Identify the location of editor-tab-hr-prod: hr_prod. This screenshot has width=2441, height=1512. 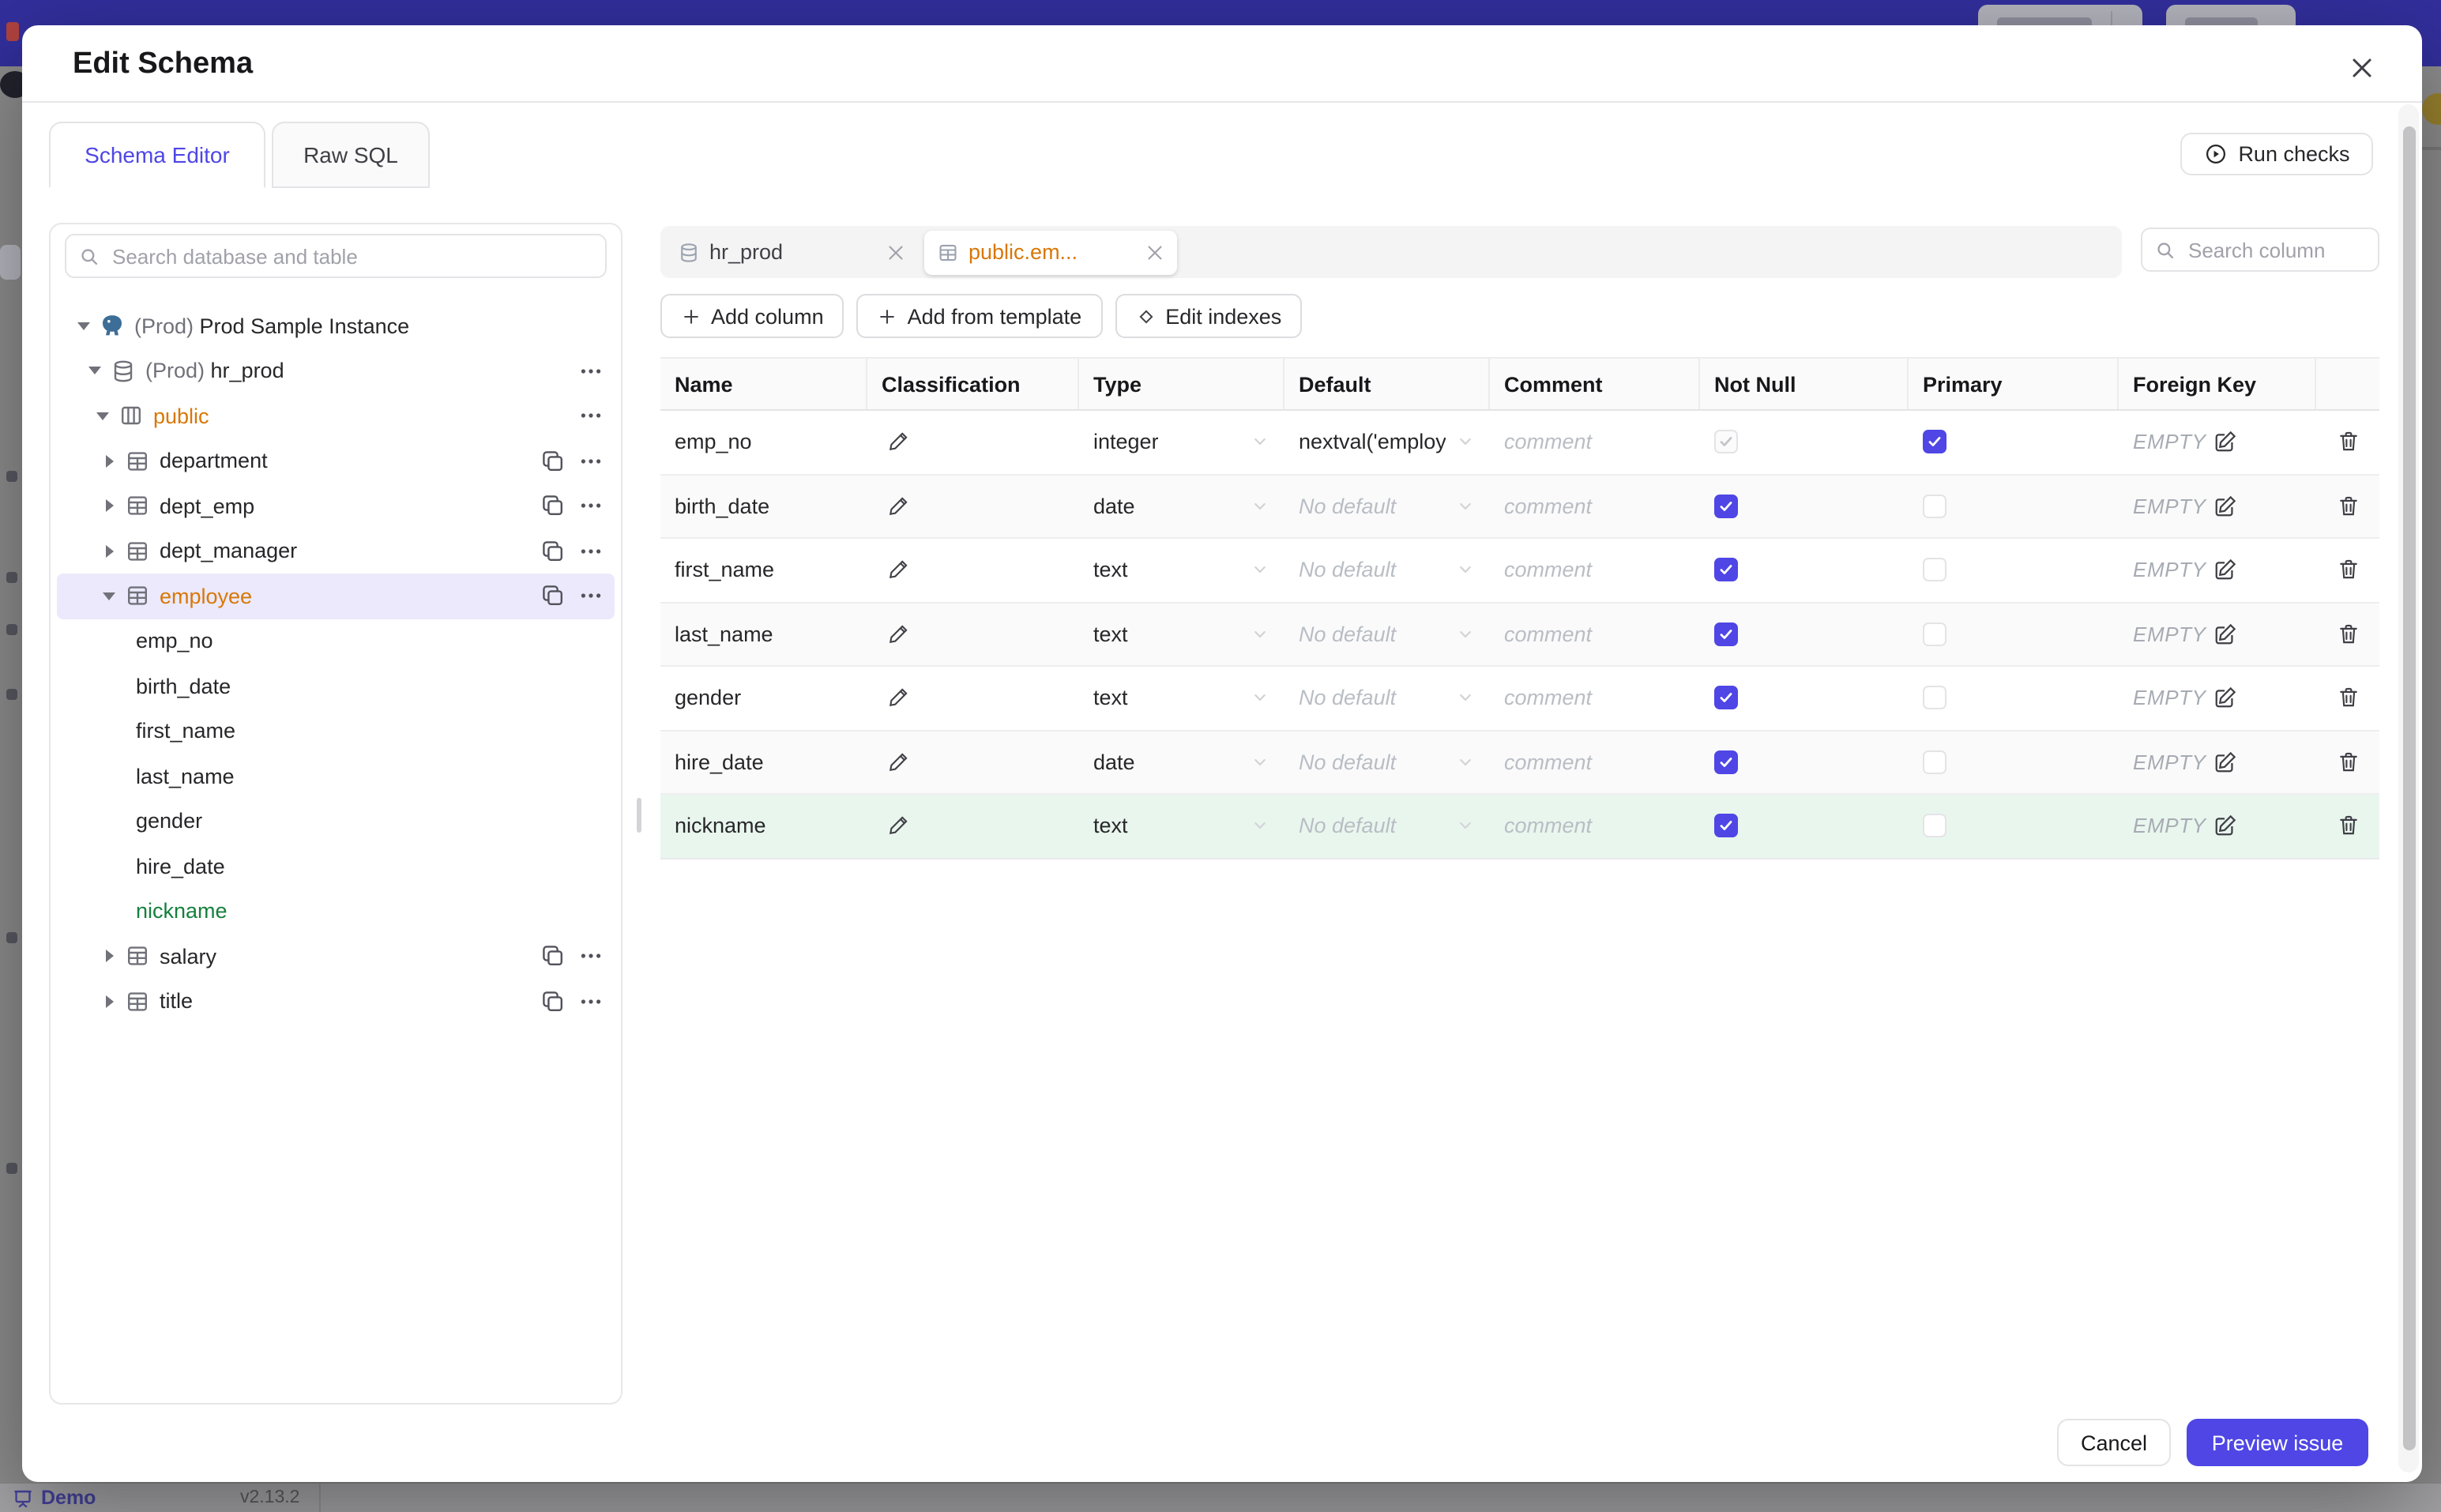
(791, 252).